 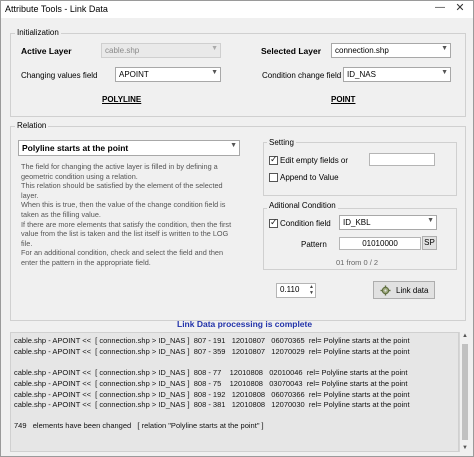 I want to click on scroll-thumb, so click(x=465, y=392).